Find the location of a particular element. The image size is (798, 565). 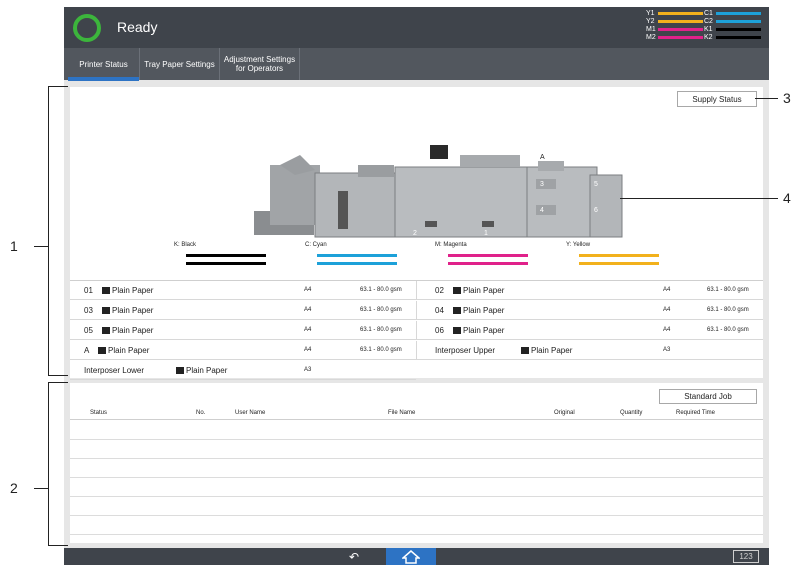

toner-y1: Y1 is located at coordinates (674, 14).